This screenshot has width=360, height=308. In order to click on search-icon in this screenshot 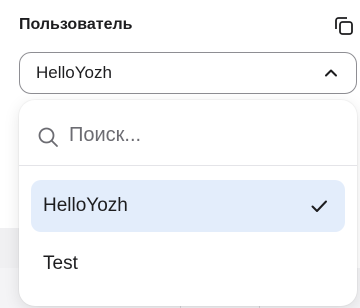, I will do `click(48, 137)`.